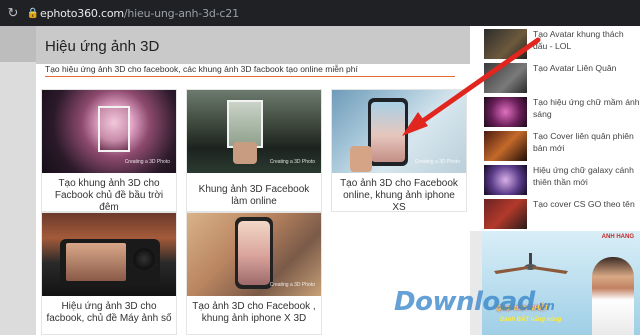  I want to click on category-header: Hiệu ứng ảnh 3D, so click(253, 45).